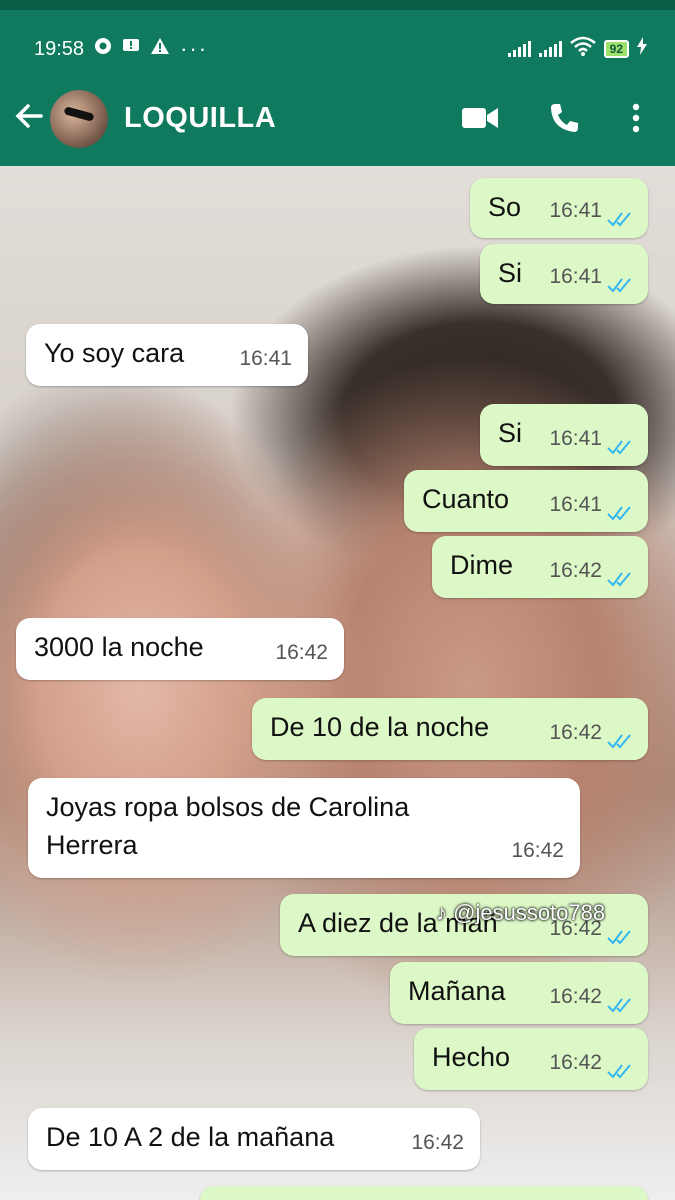  I want to click on message-text: So, so click(505, 207).